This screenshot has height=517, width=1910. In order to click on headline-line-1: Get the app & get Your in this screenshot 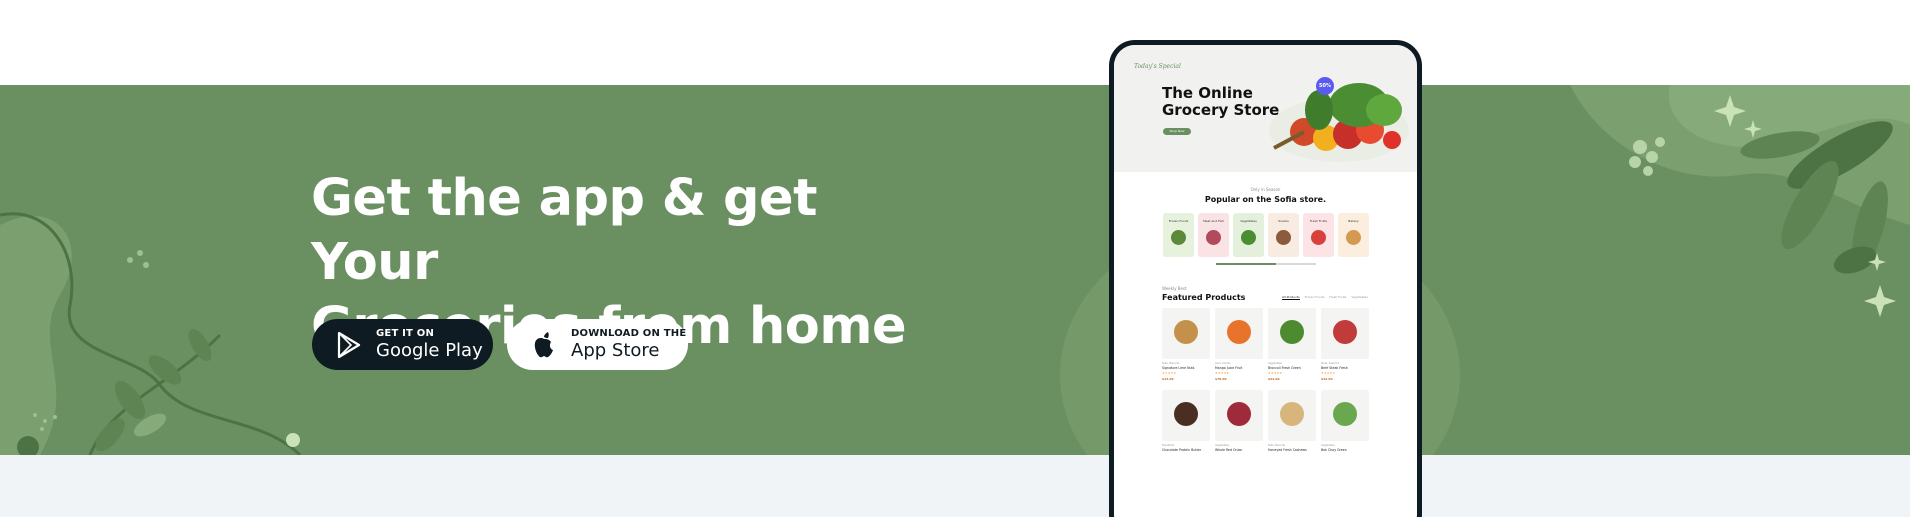, I will do `click(564, 230)`.